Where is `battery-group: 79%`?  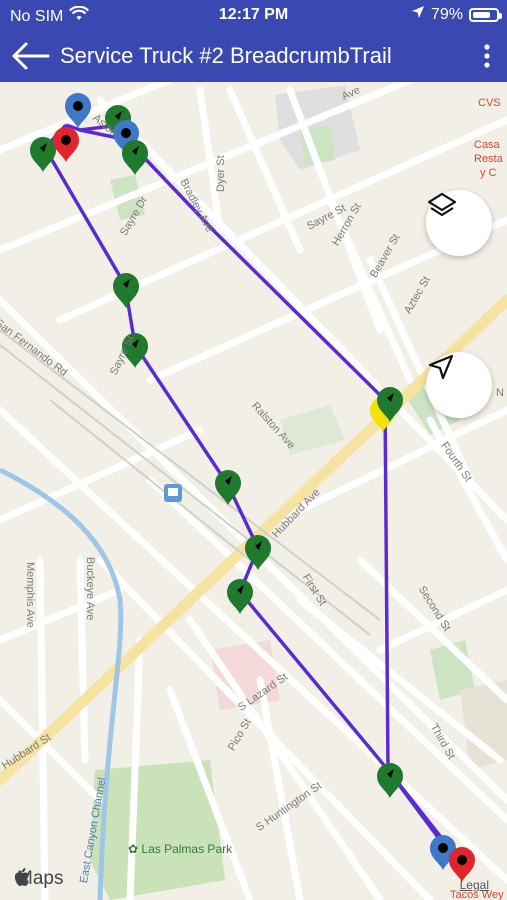 battery-group: 79% is located at coordinates (456, 14).